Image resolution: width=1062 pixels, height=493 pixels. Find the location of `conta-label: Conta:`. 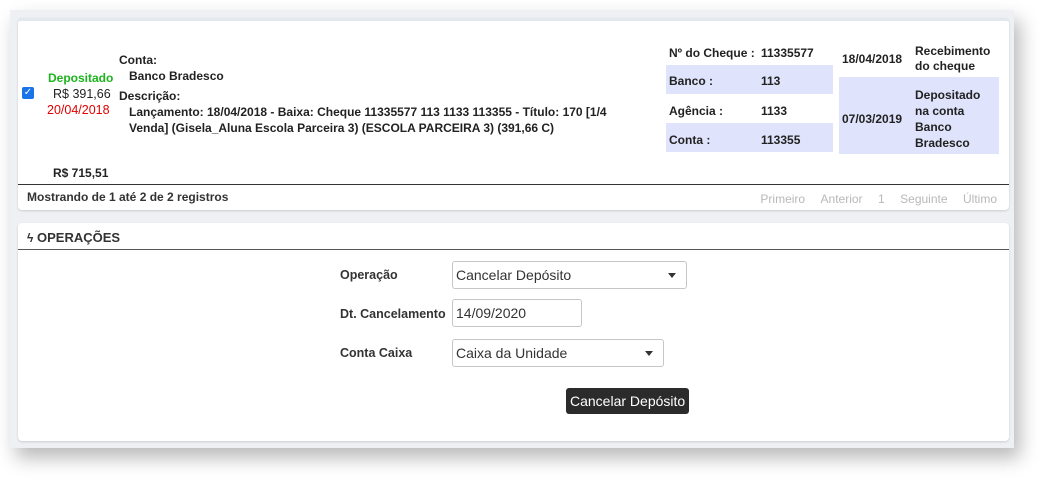

conta-label: Conta: is located at coordinates (138, 60).